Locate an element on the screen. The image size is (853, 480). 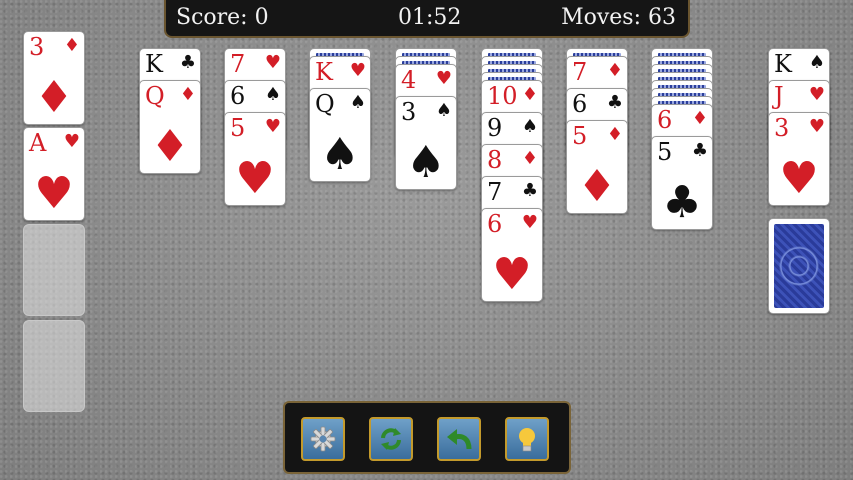
stock-pile is located at coordinates (799, 266).